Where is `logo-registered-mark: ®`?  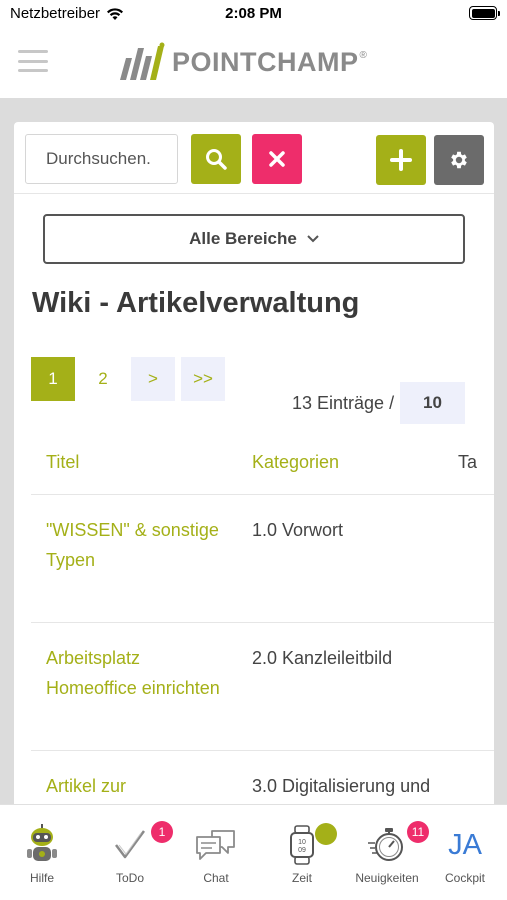
logo-registered-mark: ® is located at coordinates (363, 55).